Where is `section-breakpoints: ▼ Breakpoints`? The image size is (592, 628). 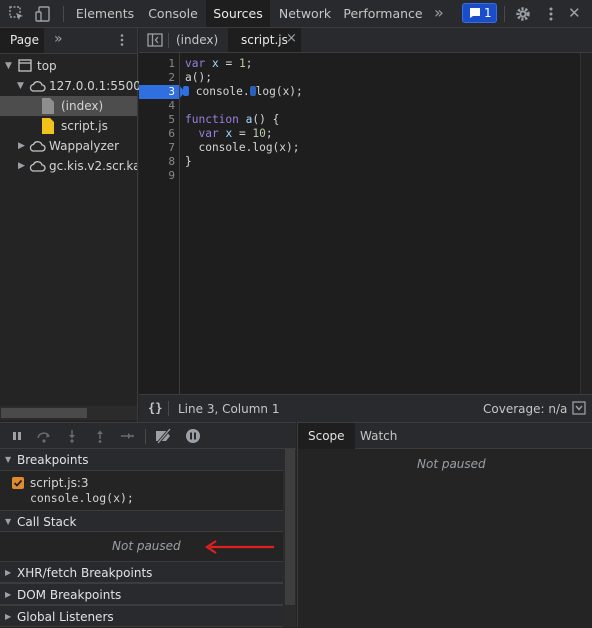
section-breakpoints: ▼ Breakpoints is located at coordinates (141, 460).